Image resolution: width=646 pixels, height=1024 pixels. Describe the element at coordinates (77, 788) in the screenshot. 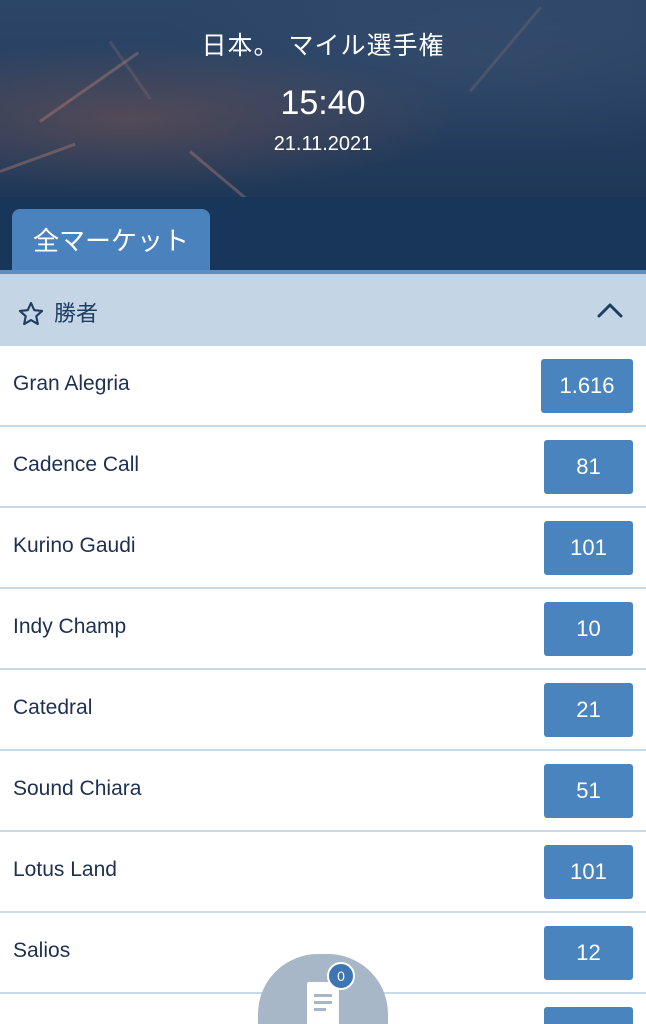

I see `runner-name: Sound Chiara` at that location.